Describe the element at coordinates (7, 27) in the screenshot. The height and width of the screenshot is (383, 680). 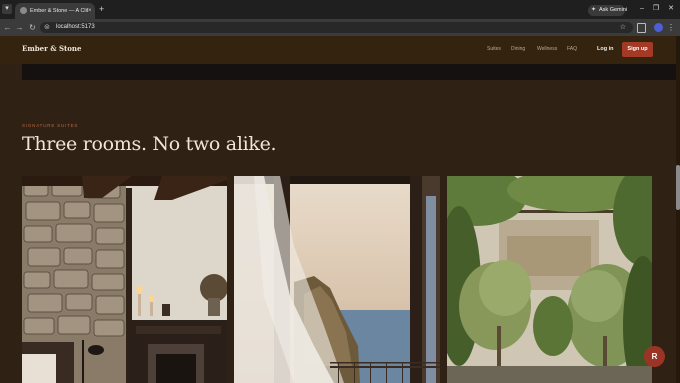
I see `back-icon: ←` at that location.